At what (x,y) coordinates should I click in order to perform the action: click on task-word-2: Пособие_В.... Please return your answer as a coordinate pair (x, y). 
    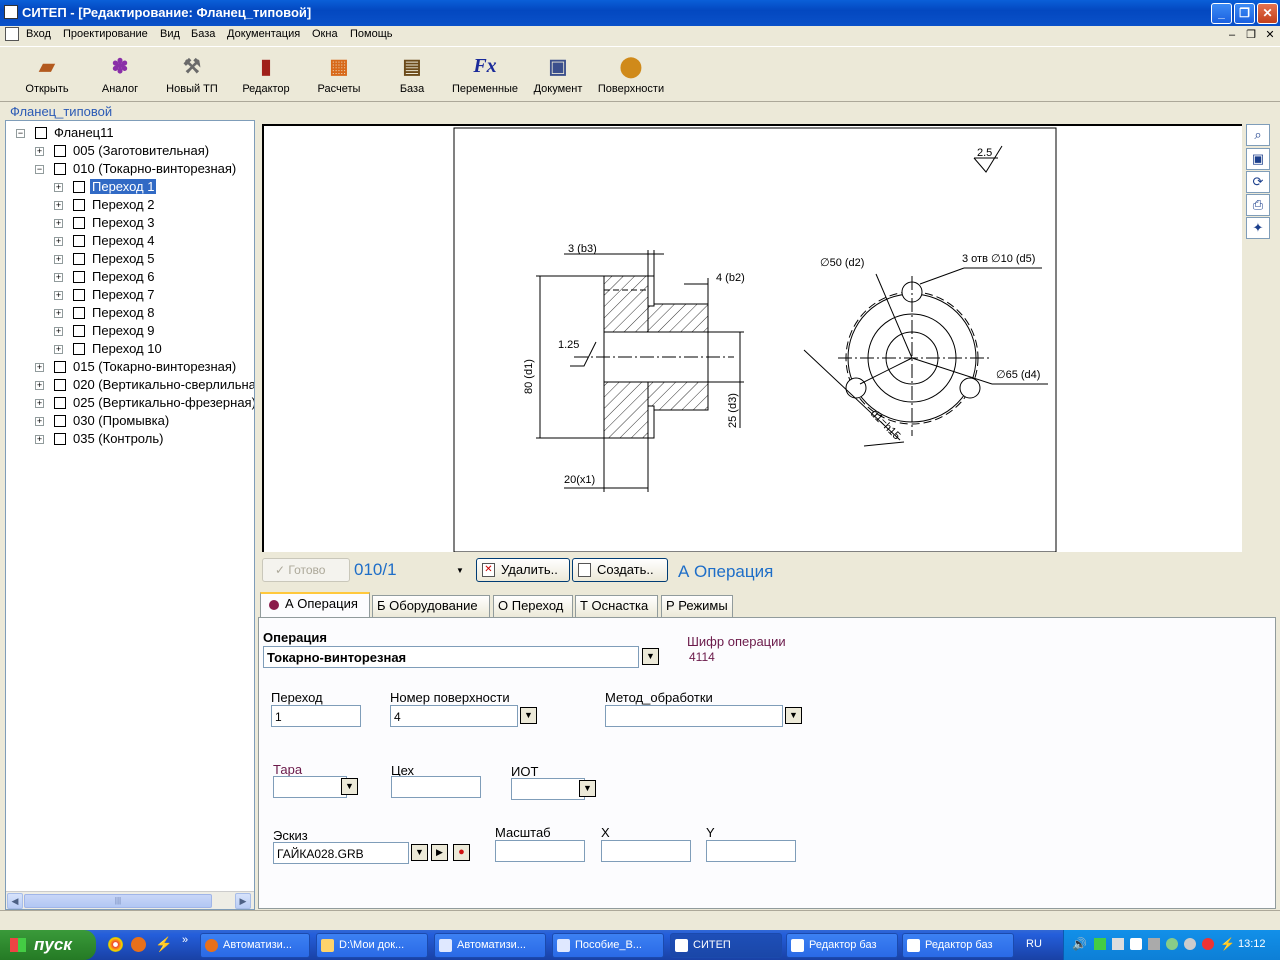
    Looking at the image, I should click on (608, 945).